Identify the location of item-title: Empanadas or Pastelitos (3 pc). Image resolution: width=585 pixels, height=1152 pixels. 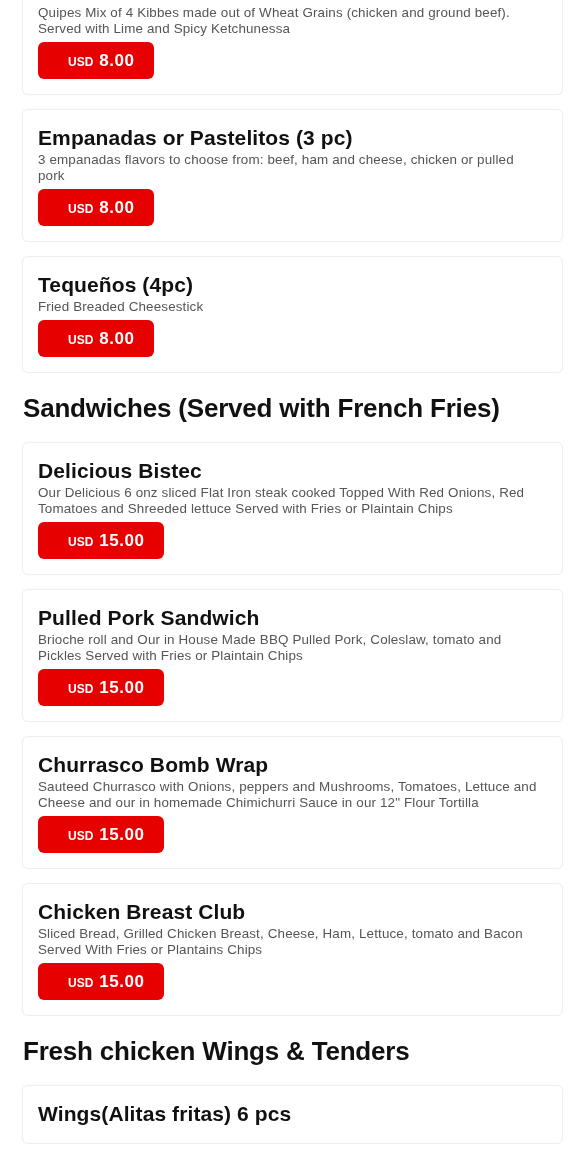
(196, 138).